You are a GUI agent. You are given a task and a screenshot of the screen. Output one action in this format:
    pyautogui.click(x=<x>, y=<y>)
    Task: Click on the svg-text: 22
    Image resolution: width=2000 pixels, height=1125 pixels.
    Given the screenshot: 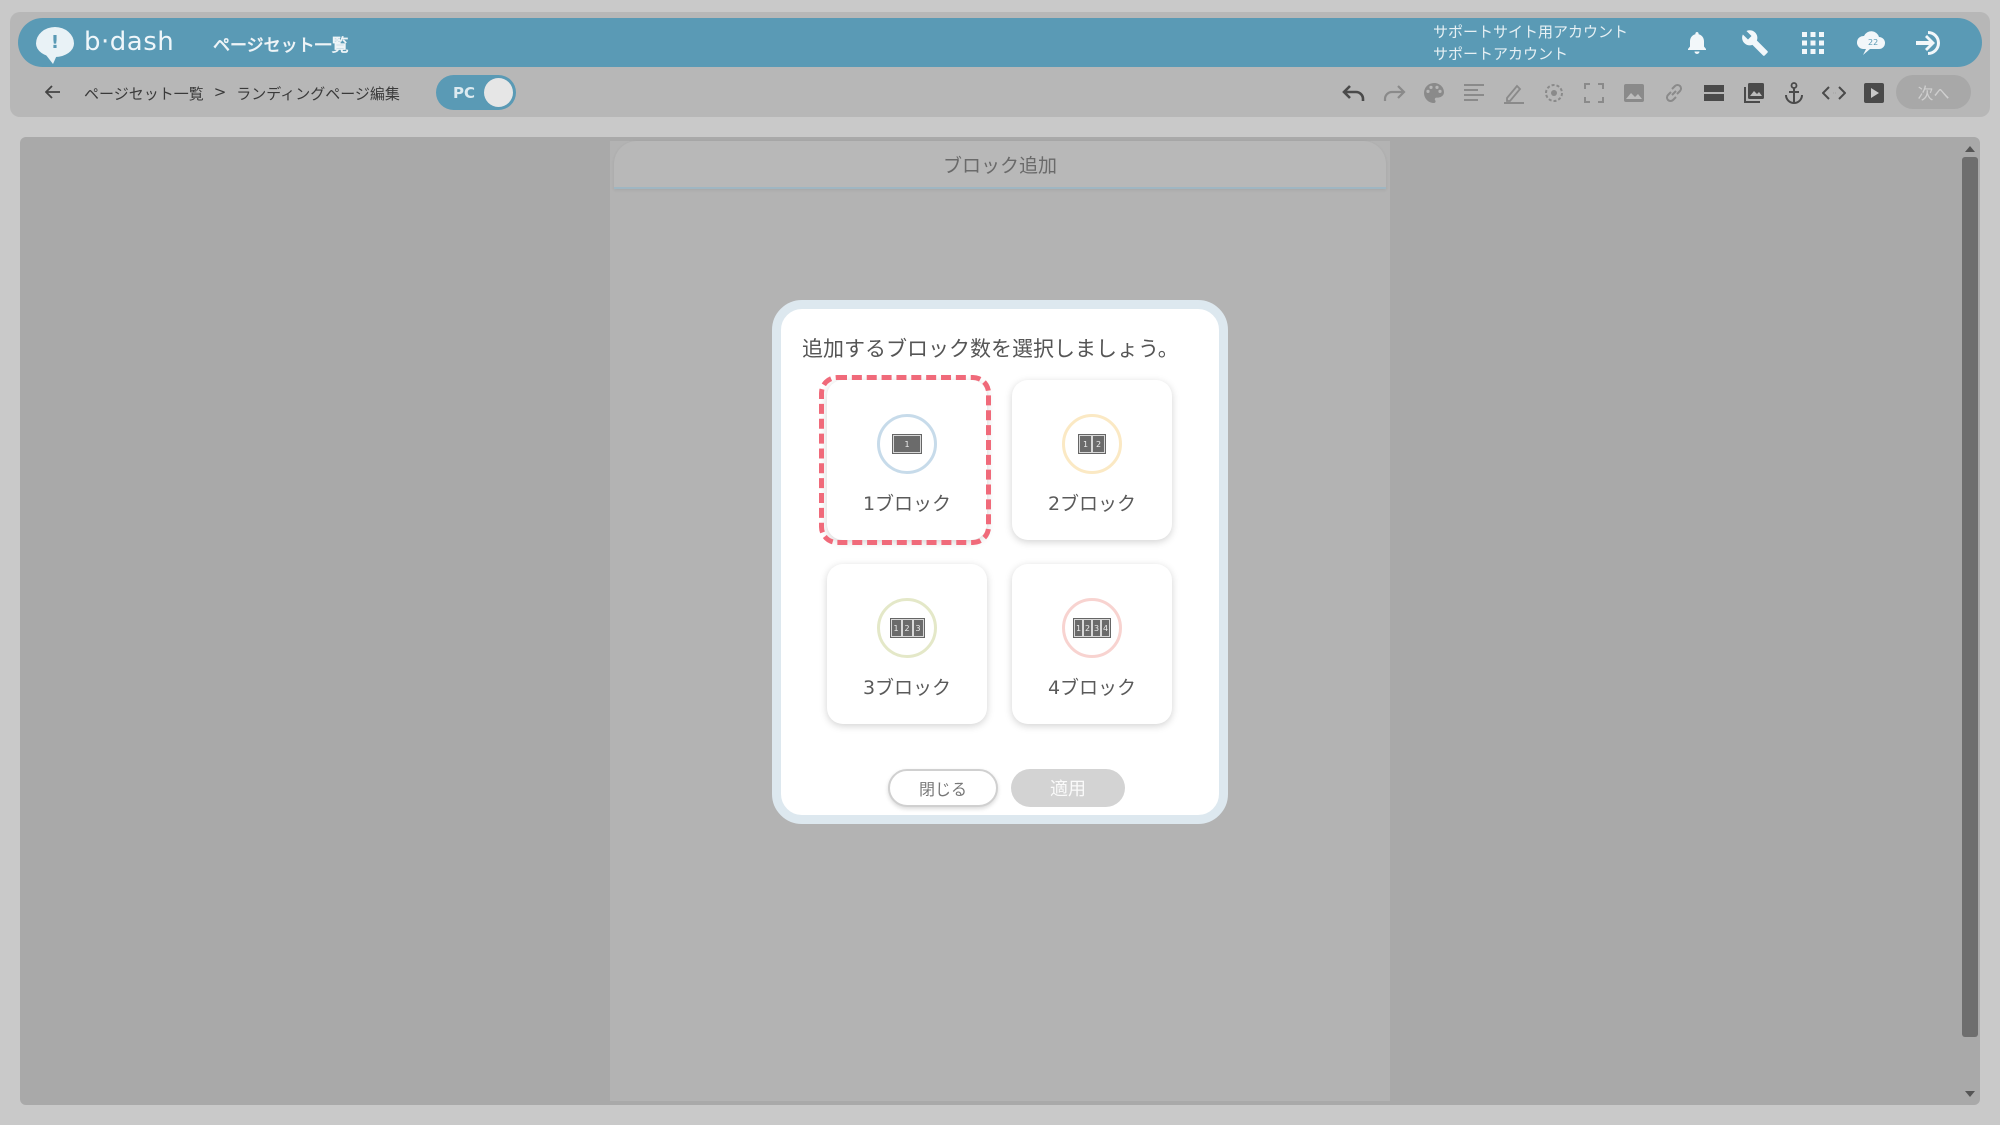 What is the action you would take?
    pyautogui.click(x=1873, y=42)
    